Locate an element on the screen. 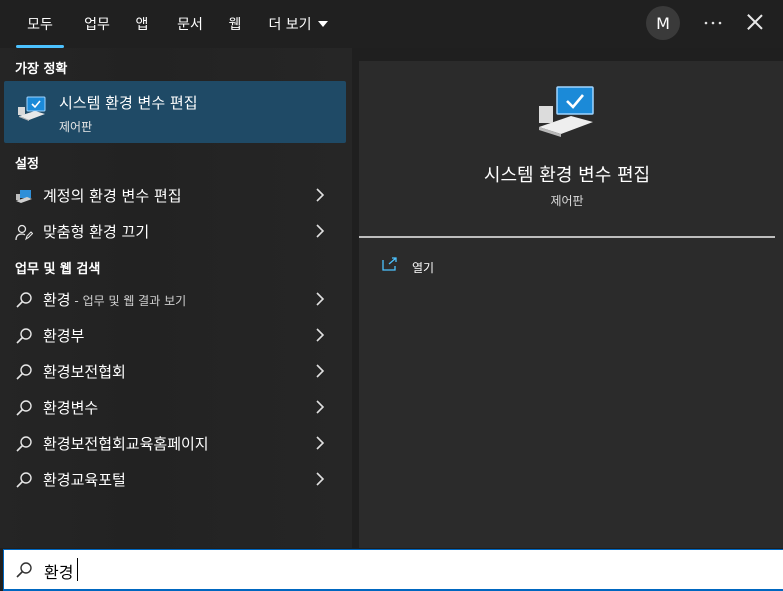  web-search-item: 환경교육포털 is located at coordinates (173, 479).